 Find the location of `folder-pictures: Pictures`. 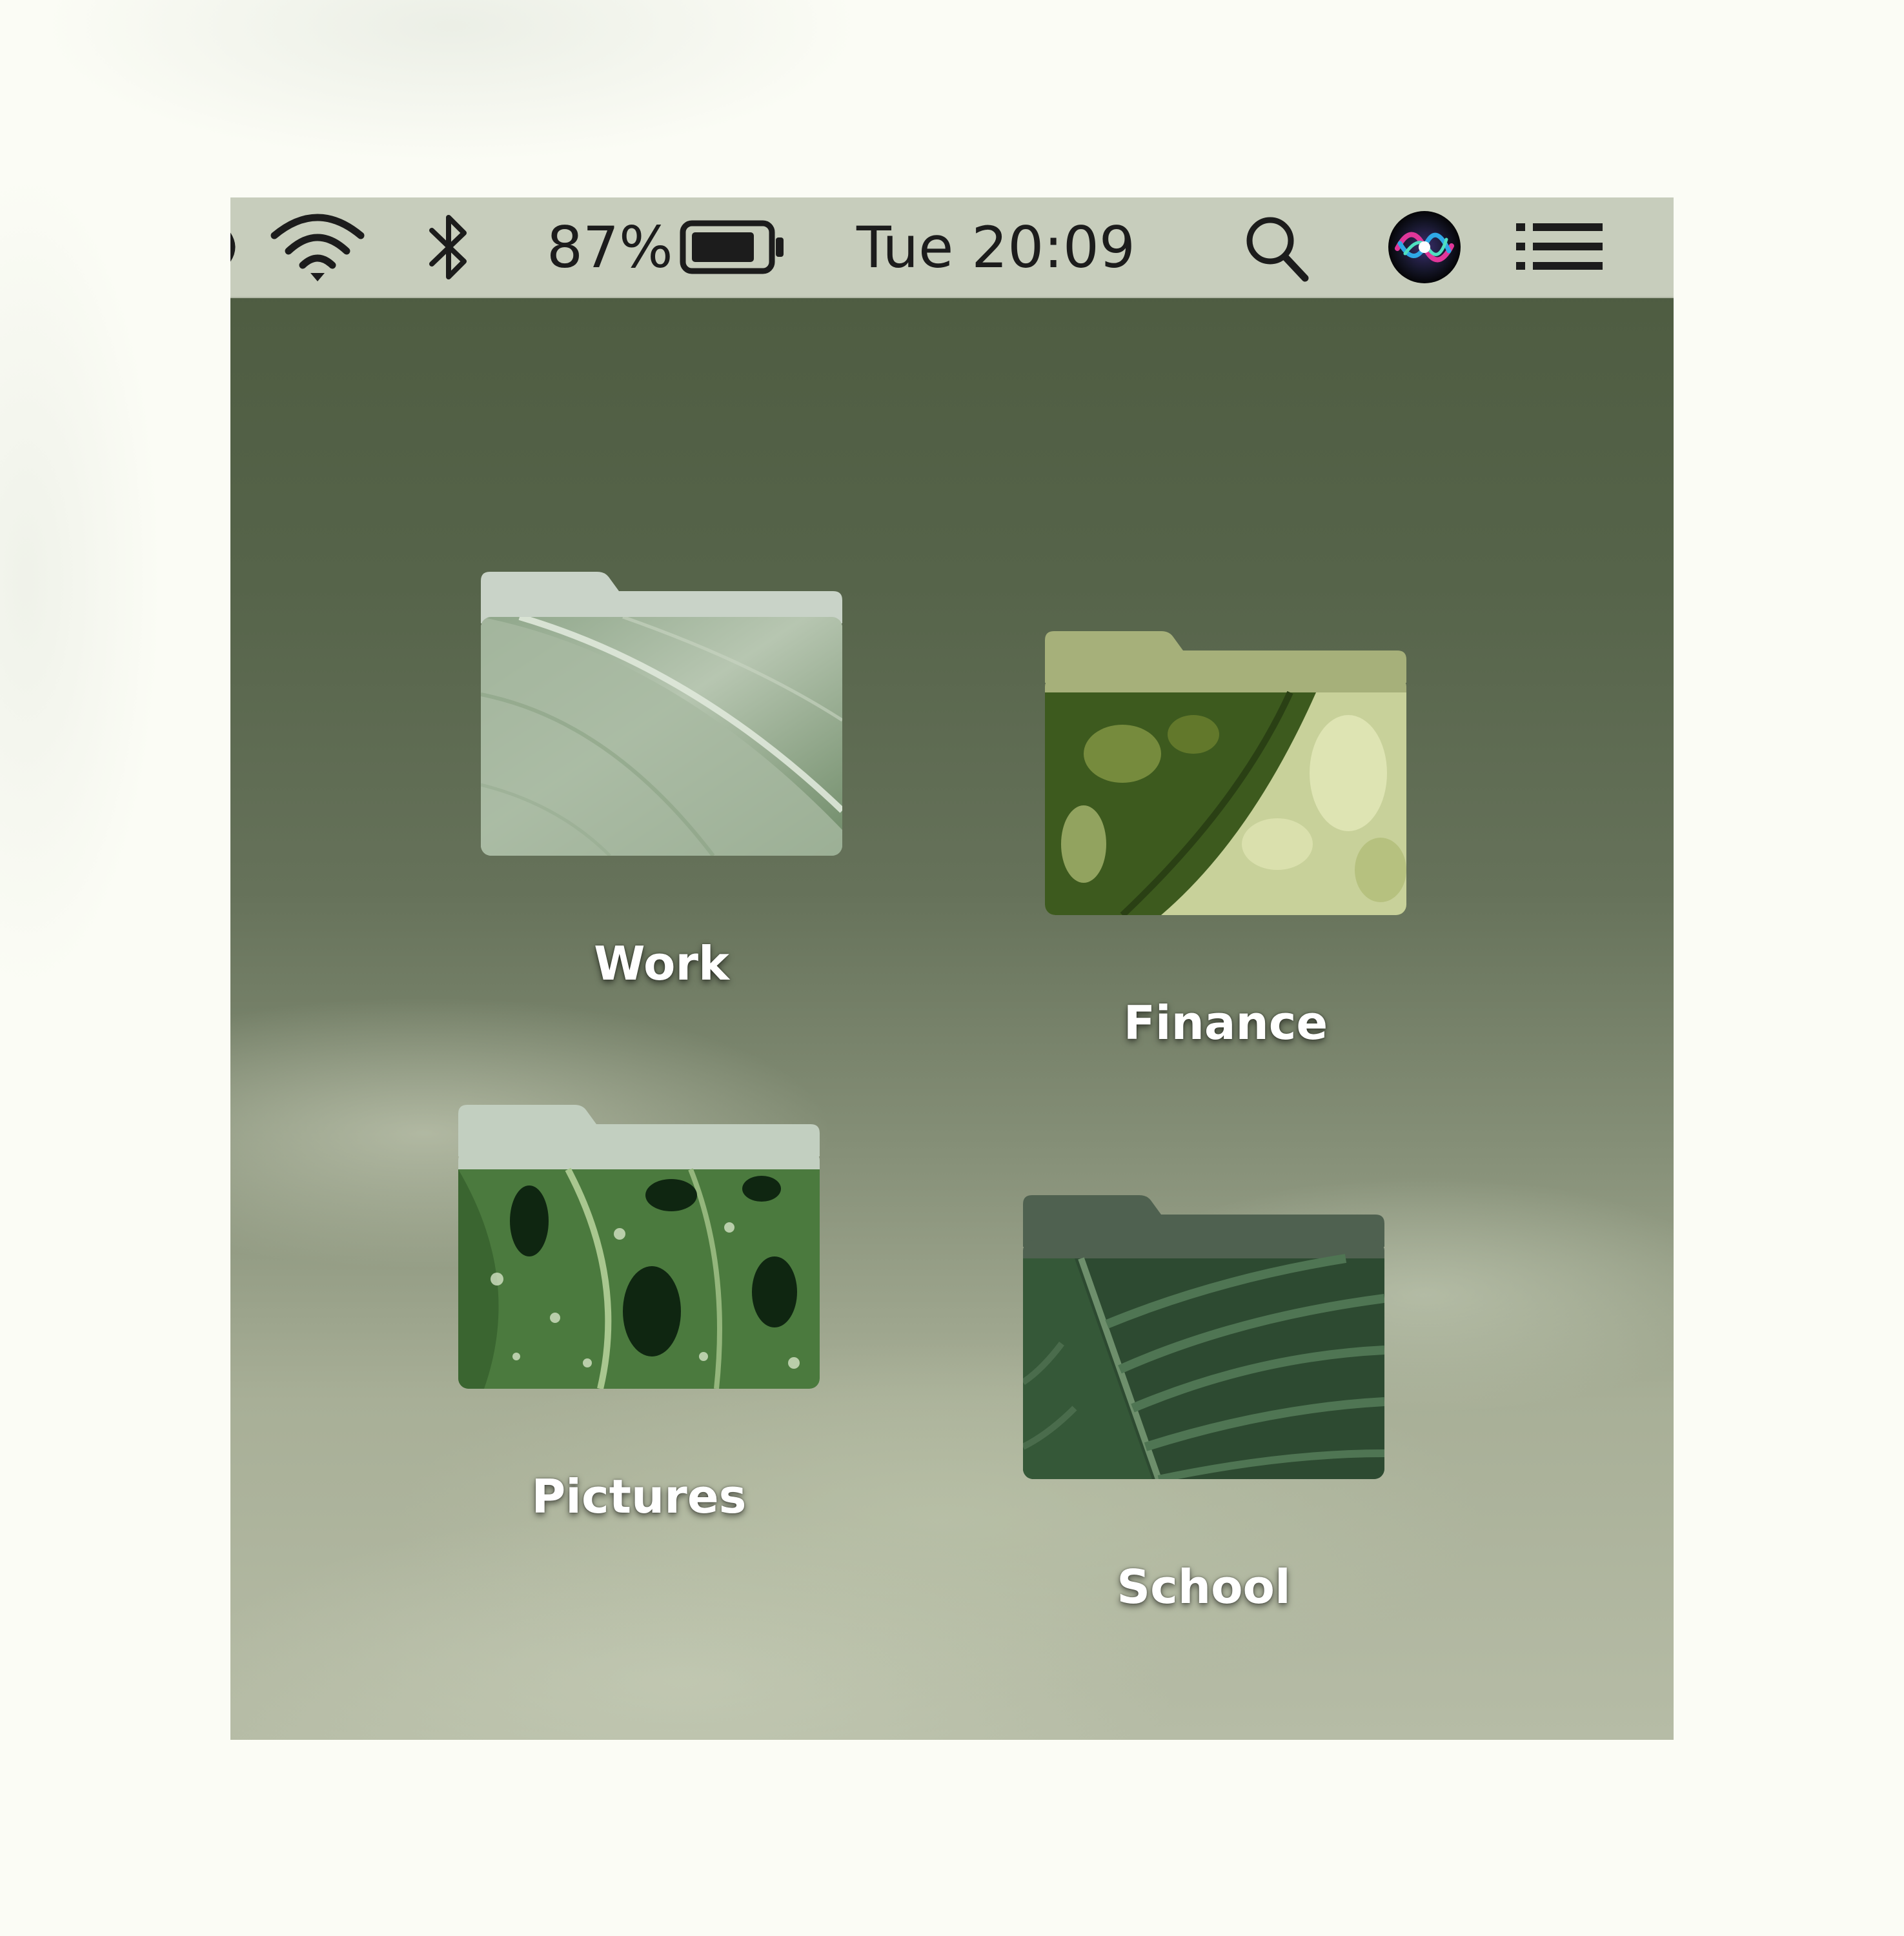

folder-pictures: Pictures is located at coordinates (639, 1324).